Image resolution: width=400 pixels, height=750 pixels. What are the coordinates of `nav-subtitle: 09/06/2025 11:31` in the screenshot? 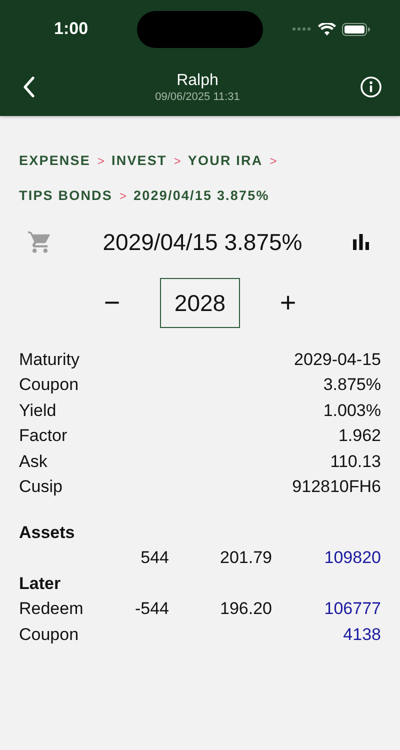 It's located at (197, 96).